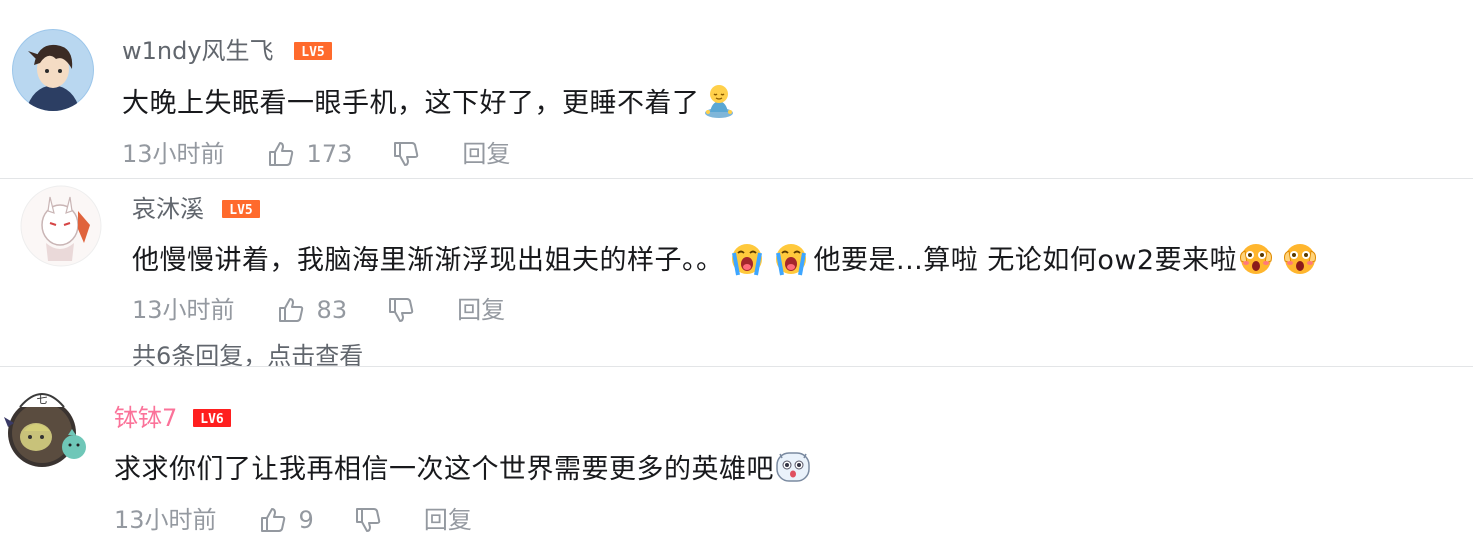  I want to click on comment-text-body: 他慢慢讲着，我脑海里渐渐浮现出姐夫的样子。。, so click(428, 260).